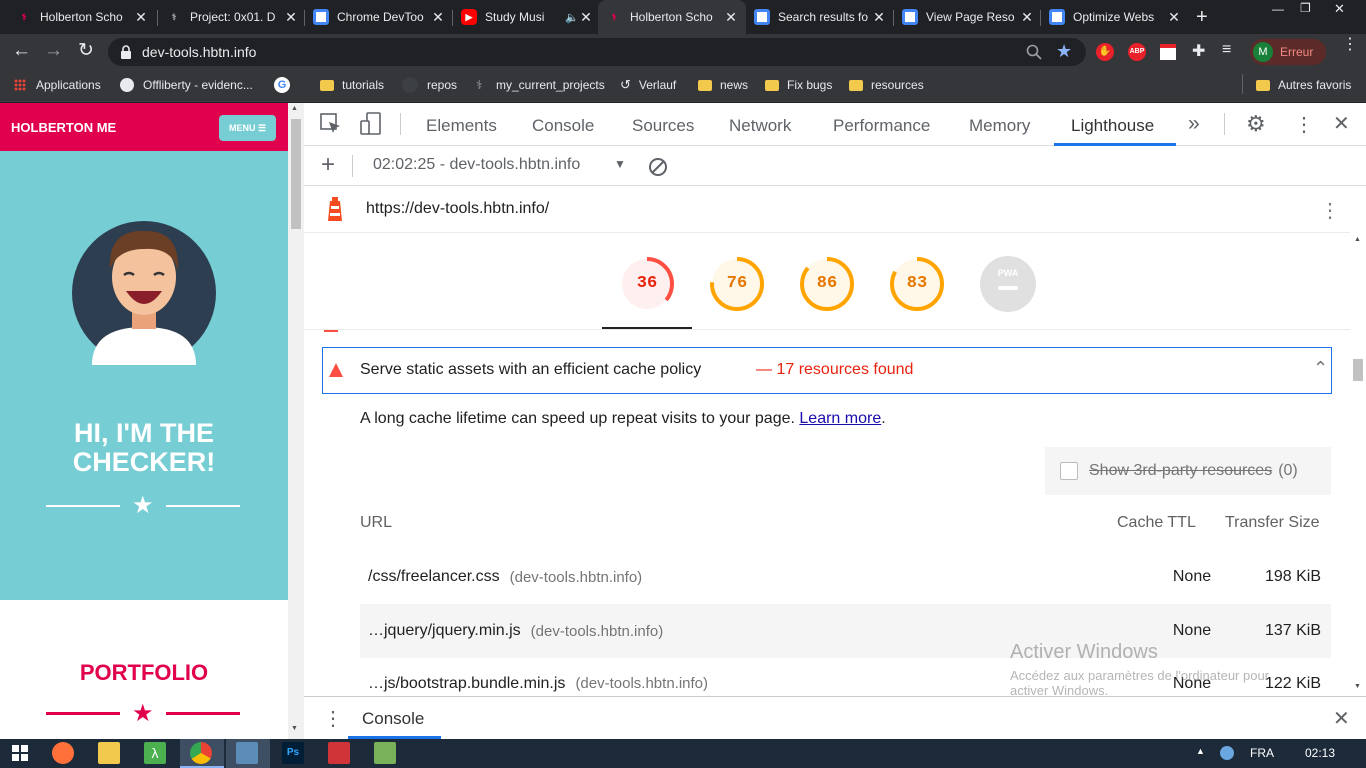 The height and width of the screenshot is (768, 1366). Describe the element at coordinates (333, 718) in the screenshot. I see `drawer-menu-icon: ⋮` at that location.